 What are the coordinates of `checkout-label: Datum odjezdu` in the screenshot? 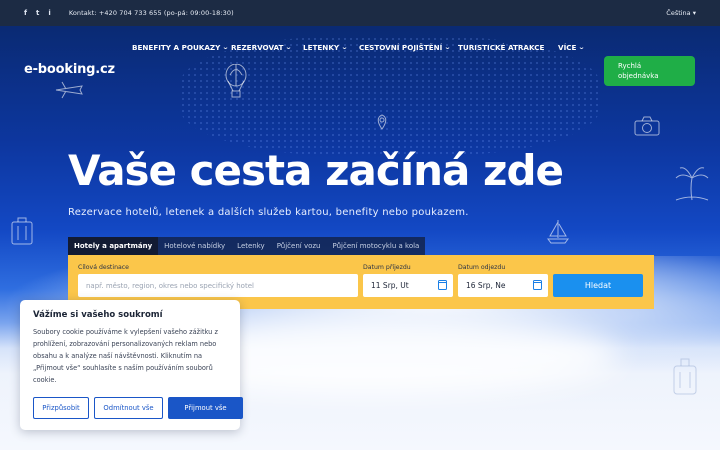 It's located at (482, 267).